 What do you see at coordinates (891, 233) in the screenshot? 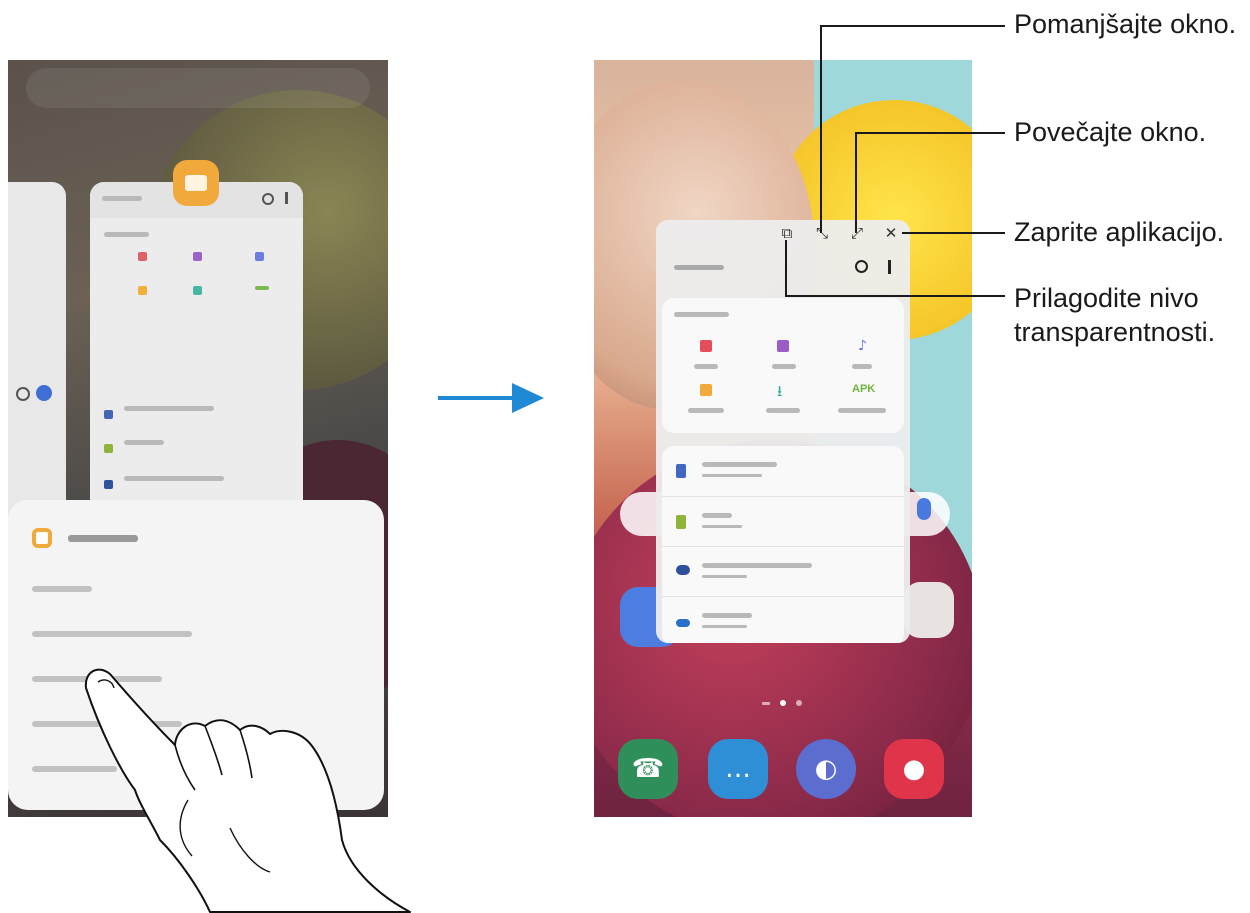
I see `close-button: ✕` at bounding box center [891, 233].